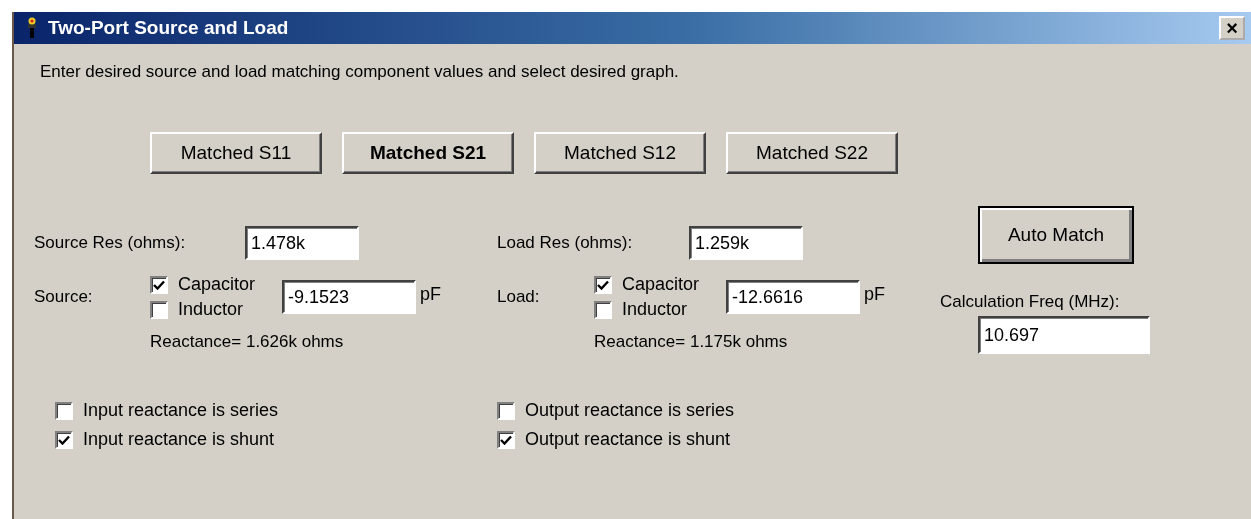  What do you see at coordinates (32, 28) in the screenshot?
I see `torch-icon` at bounding box center [32, 28].